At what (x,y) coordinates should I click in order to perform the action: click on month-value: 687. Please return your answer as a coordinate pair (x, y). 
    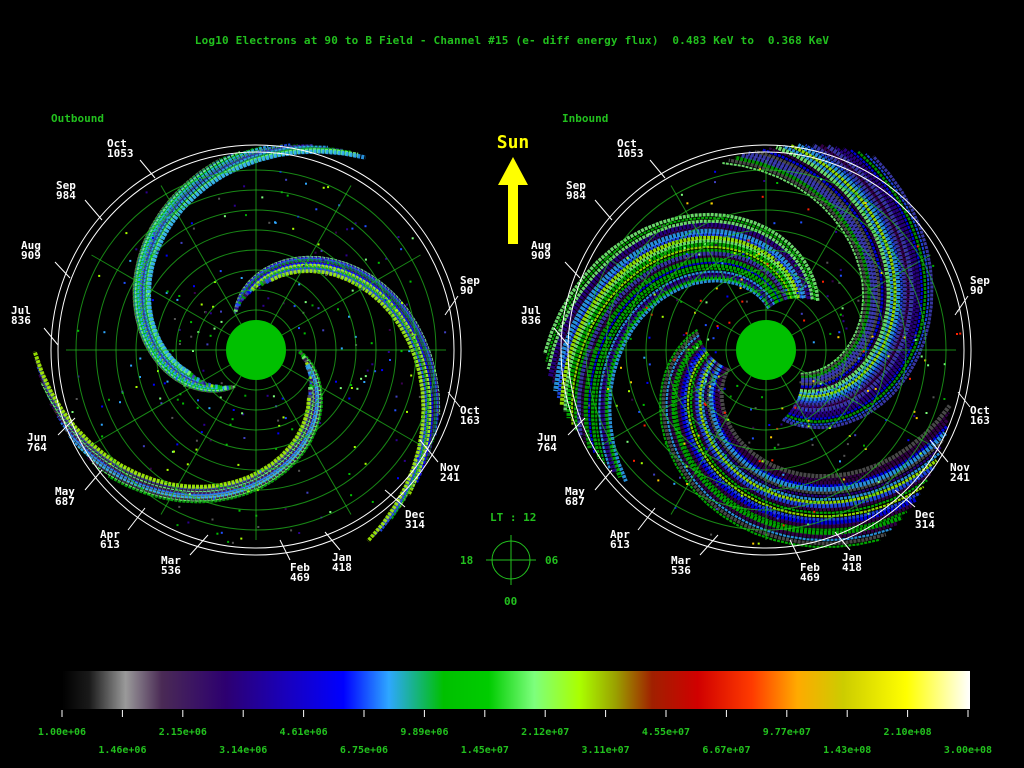
    Looking at the image, I should click on (65, 501).